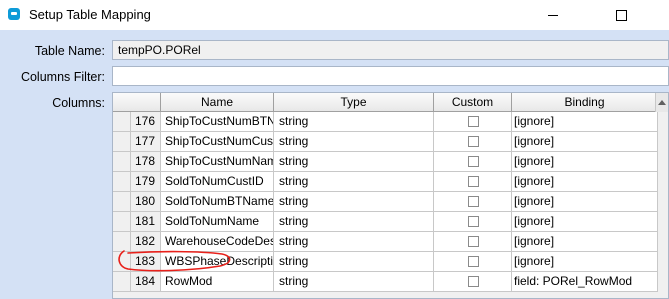  Describe the element at coordinates (217, 242) in the screenshot. I see `column-name-cell: WarehouseCodeDes` at that location.